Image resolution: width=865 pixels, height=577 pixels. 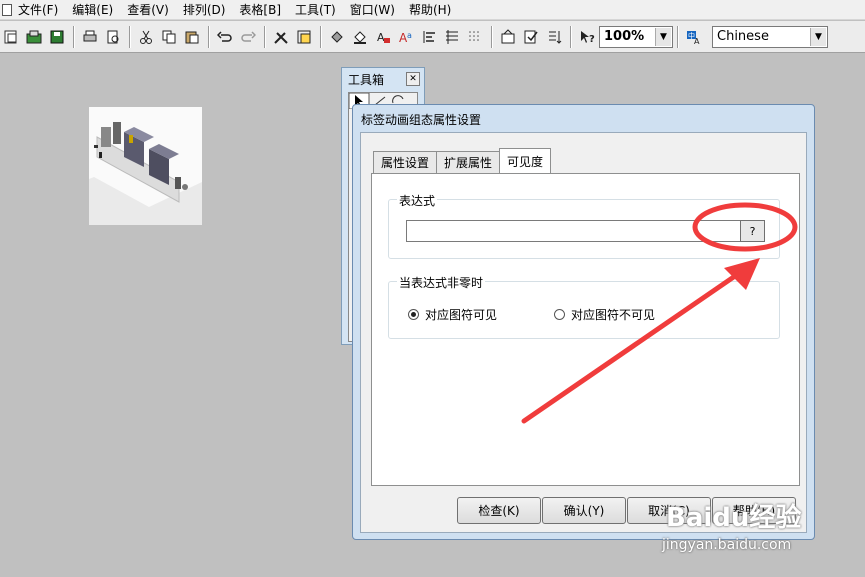 What do you see at coordinates (168, 36) in the screenshot?
I see `copy-icon` at bounding box center [168, 36].